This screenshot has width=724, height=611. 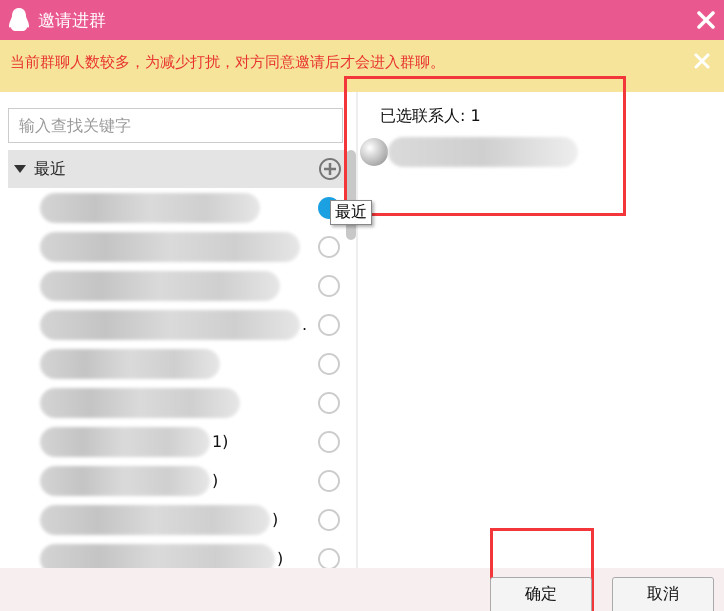 I want to click on name-fragment: ., so click(x=305, y=324).